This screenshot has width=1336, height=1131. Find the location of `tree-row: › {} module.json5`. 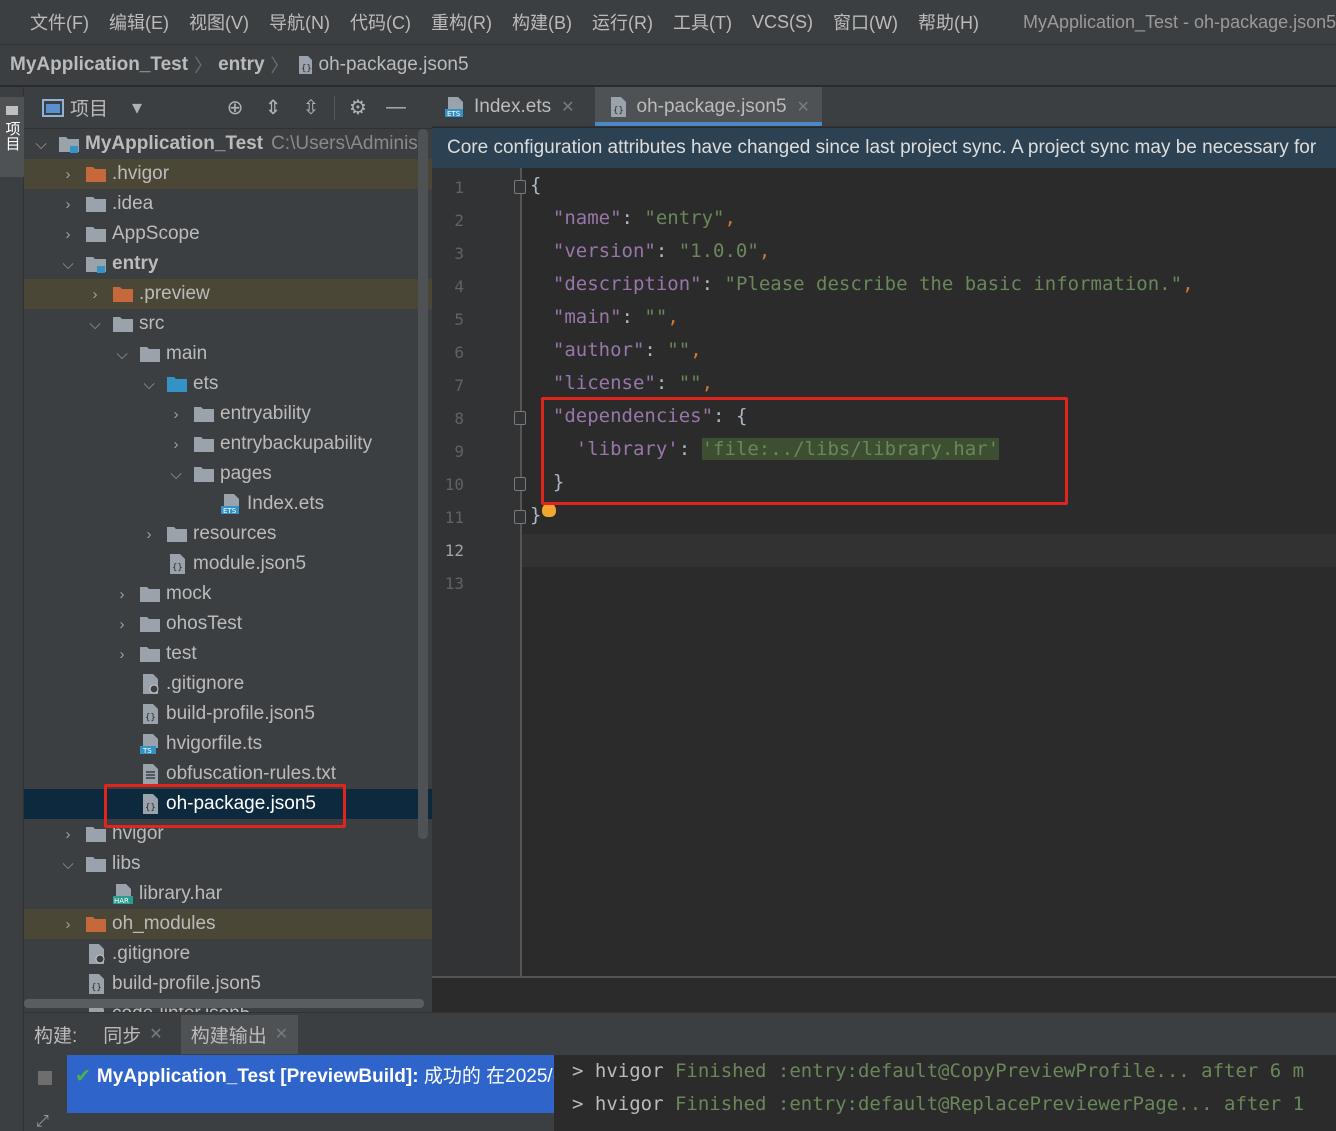

tree-row: › {} module.json5 is located at coordinates (228, 564).